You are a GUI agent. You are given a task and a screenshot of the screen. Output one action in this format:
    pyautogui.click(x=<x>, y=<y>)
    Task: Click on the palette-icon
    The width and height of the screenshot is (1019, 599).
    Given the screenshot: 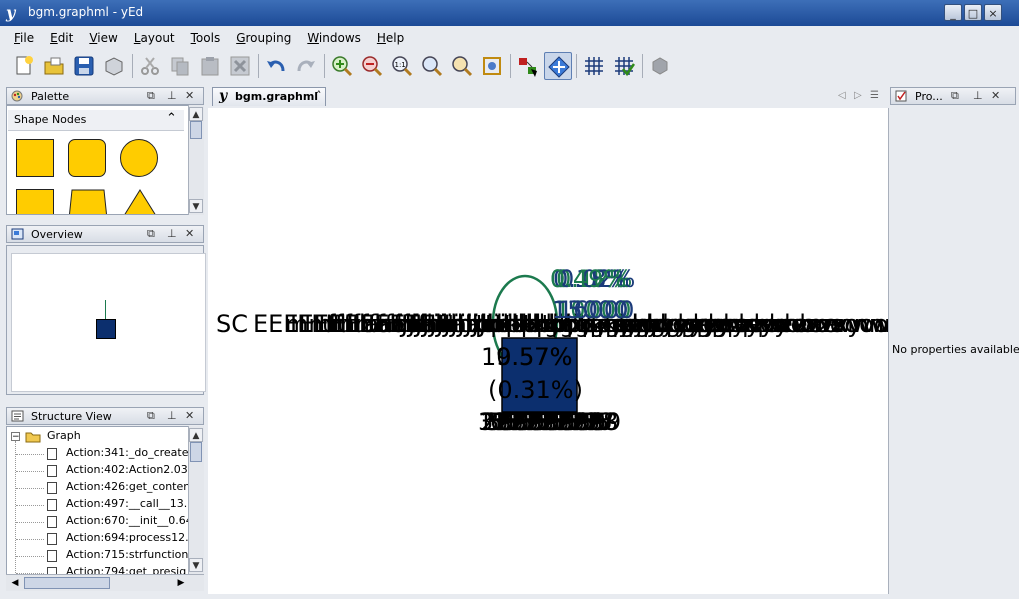 What is the action you would take?
    pyautogui.click(x=17, y=96)
    